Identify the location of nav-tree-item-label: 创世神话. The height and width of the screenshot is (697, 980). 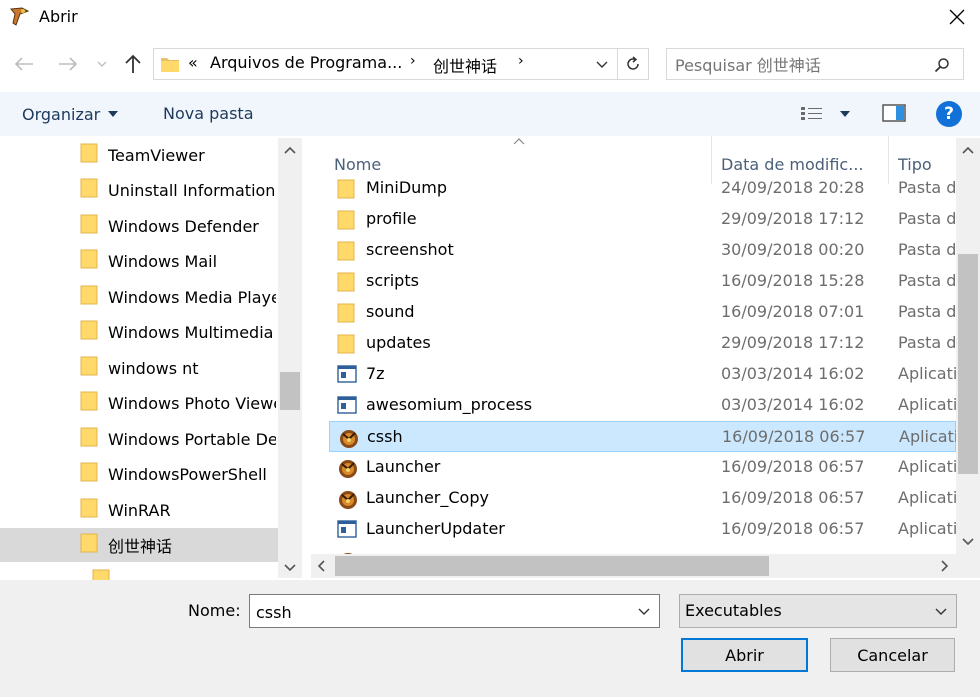
(140, 546).